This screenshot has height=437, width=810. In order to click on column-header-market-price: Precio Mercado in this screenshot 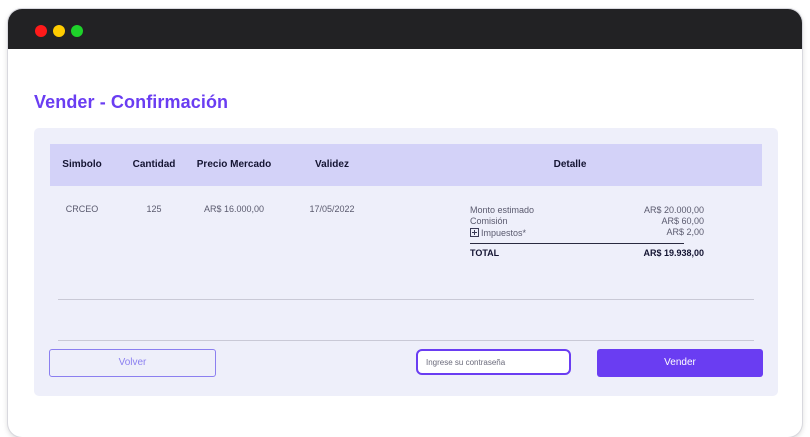, I will do `click(234, 164)`.